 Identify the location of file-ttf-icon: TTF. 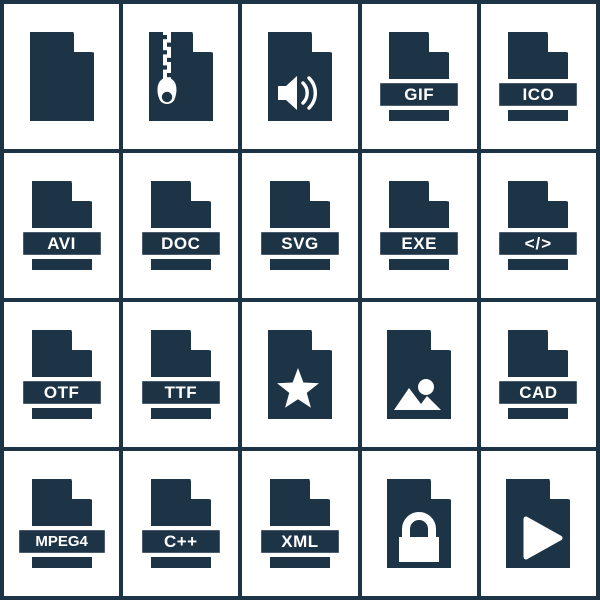
(181, 374).